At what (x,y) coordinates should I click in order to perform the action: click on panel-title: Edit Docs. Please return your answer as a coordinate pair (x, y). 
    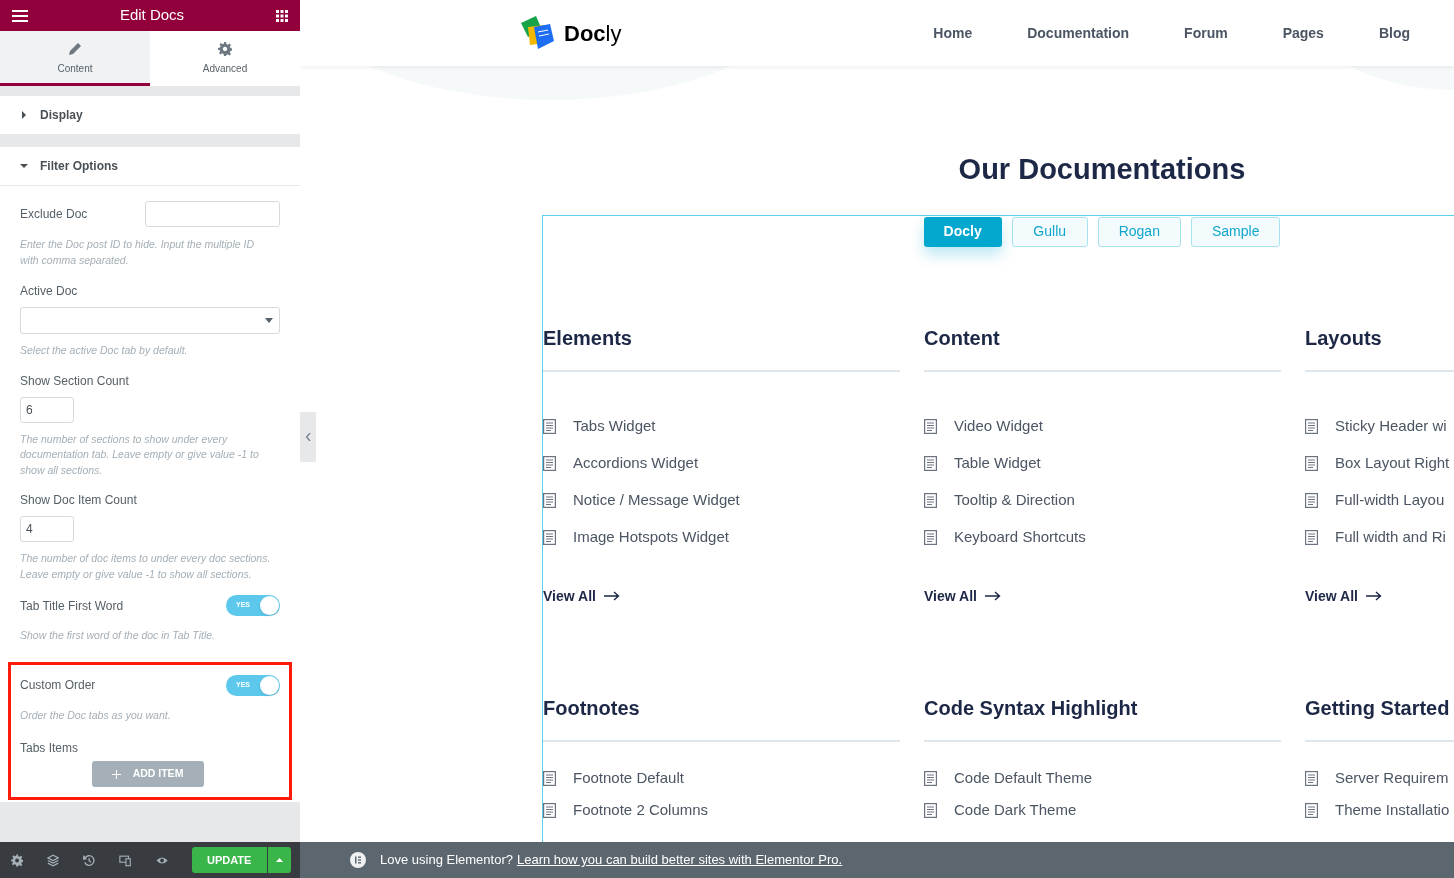
    Looking at the image, I should click on (152, 15).